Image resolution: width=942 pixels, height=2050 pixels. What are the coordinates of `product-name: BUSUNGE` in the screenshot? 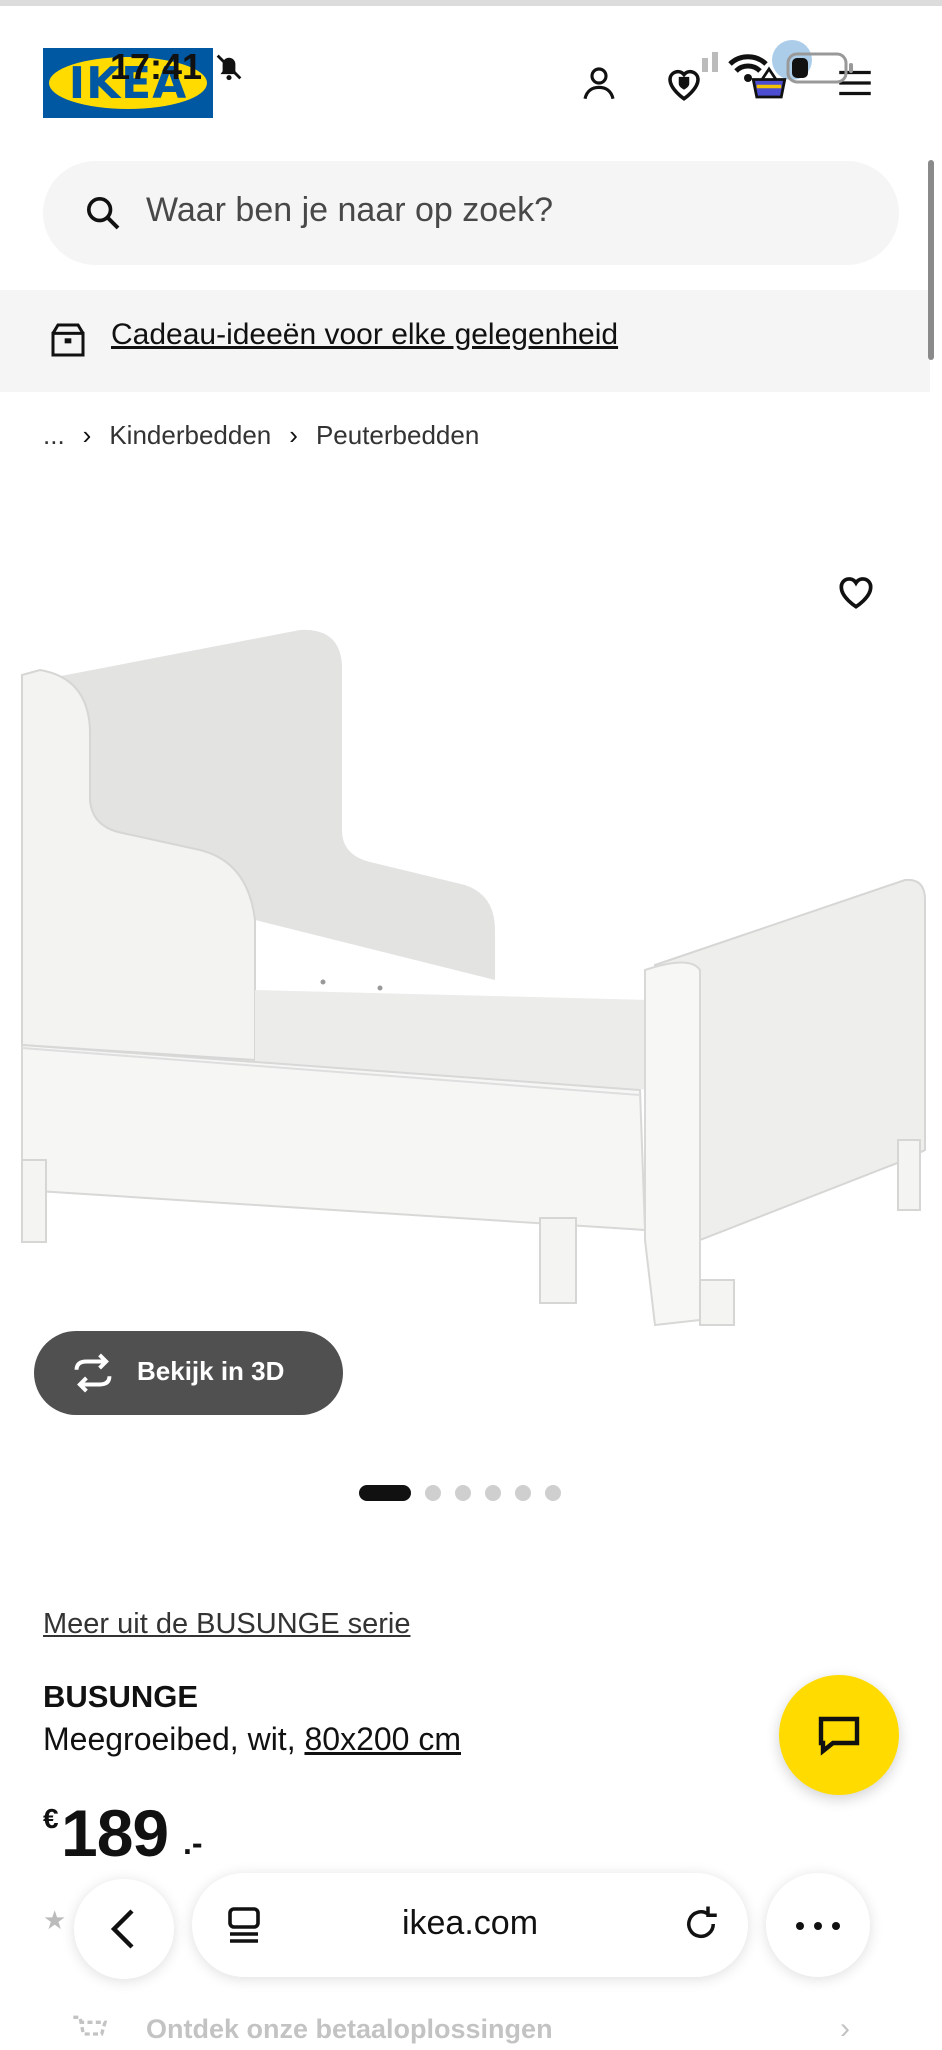 It's located at (121, 1696).